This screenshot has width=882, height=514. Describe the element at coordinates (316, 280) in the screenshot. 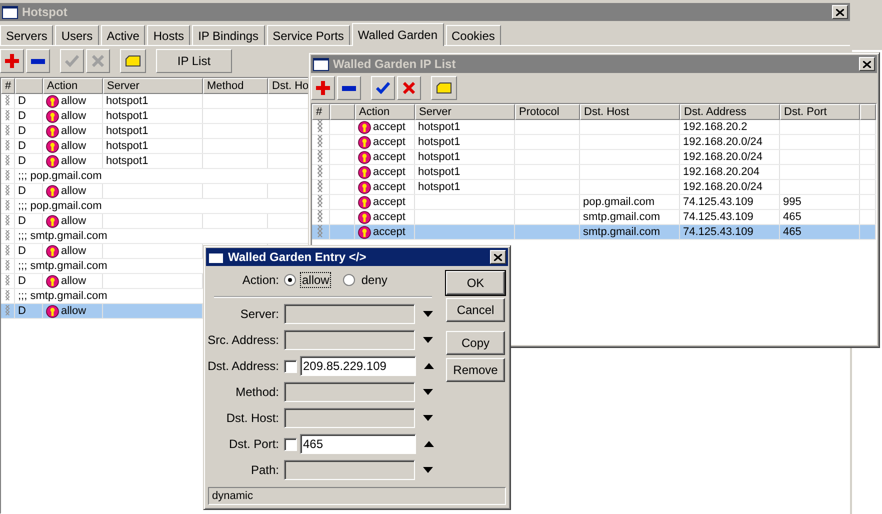

I see `radio-label: allow` at that location.